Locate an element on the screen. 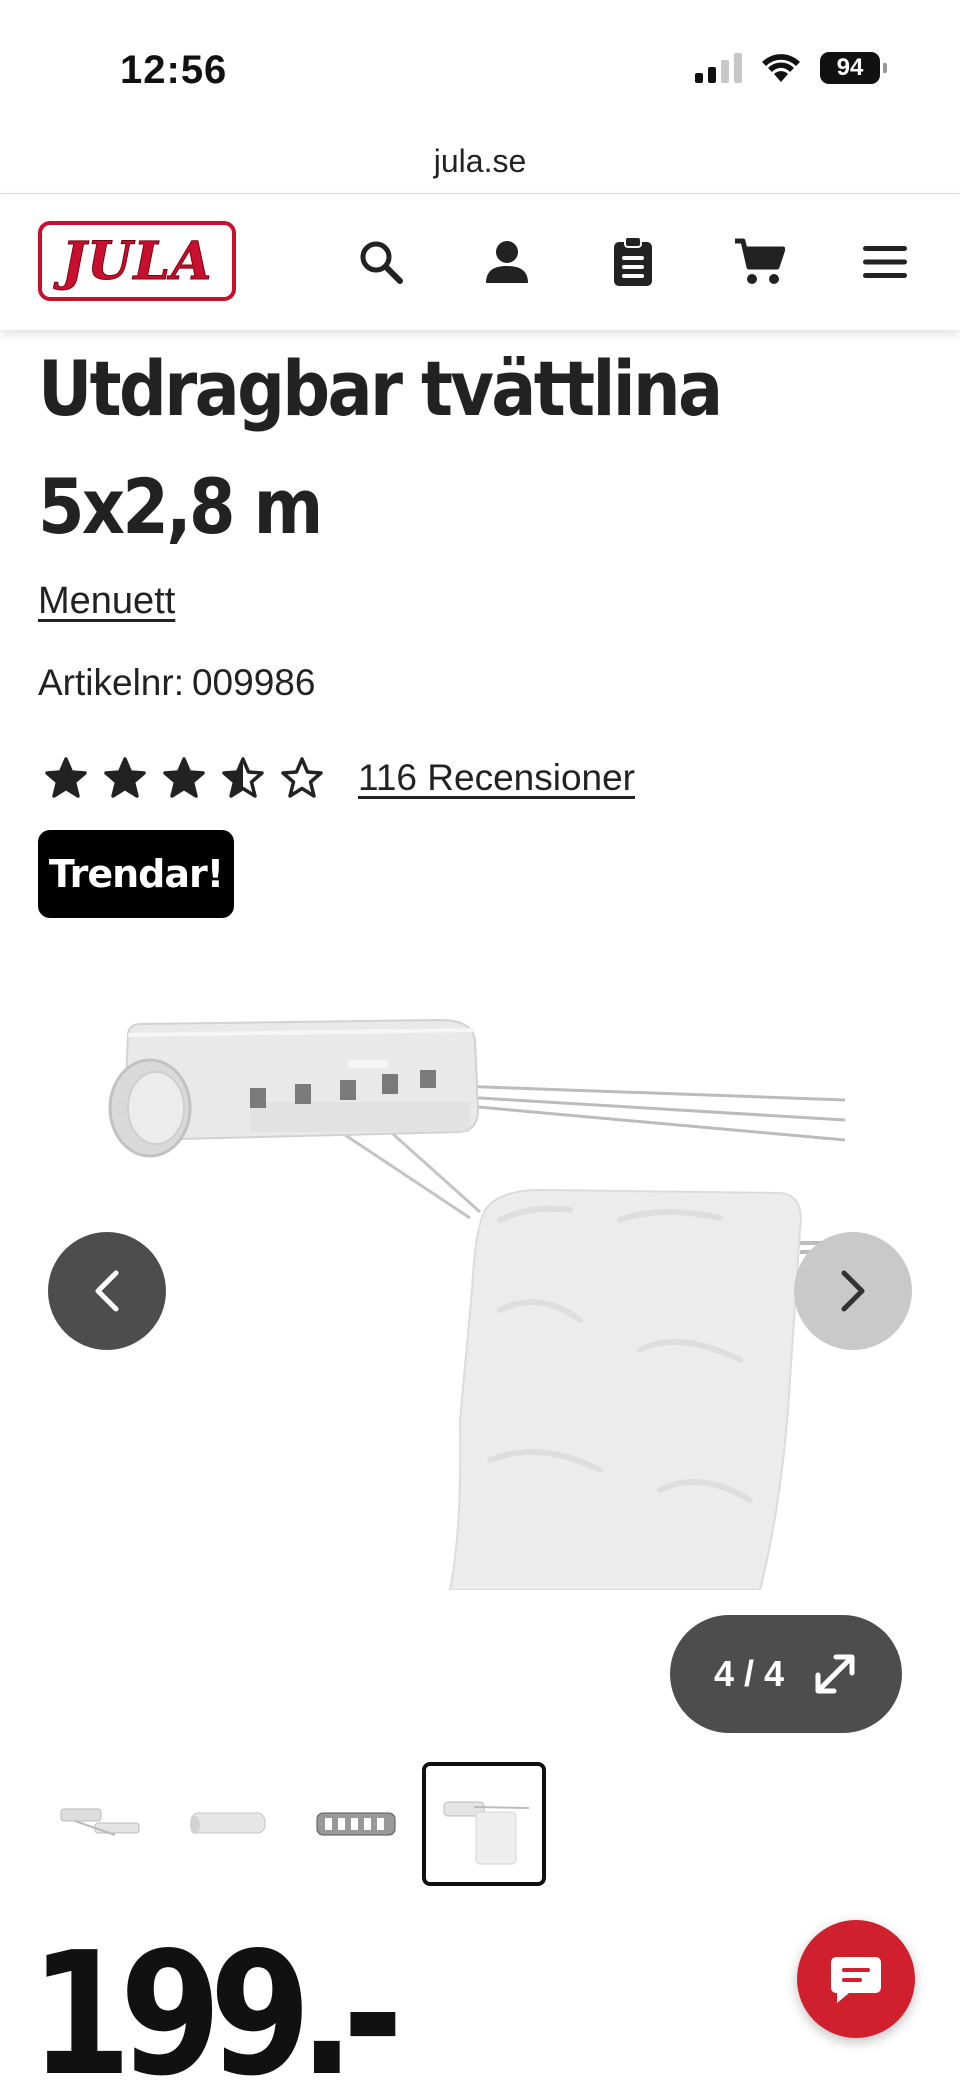 This screenshot has height=2081, width=960. article-value: 009986 is located at coordinates (253, 682).